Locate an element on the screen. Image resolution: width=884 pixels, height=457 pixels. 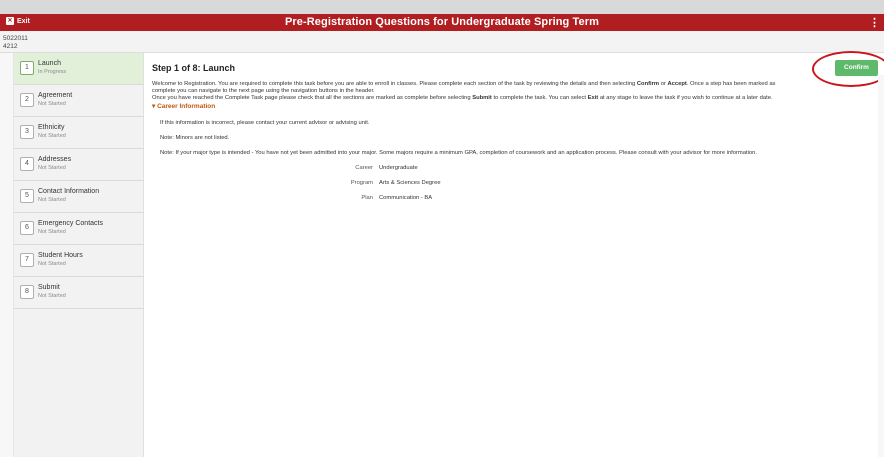
field-value: Undergraduate is located at coordinates (398, 168).